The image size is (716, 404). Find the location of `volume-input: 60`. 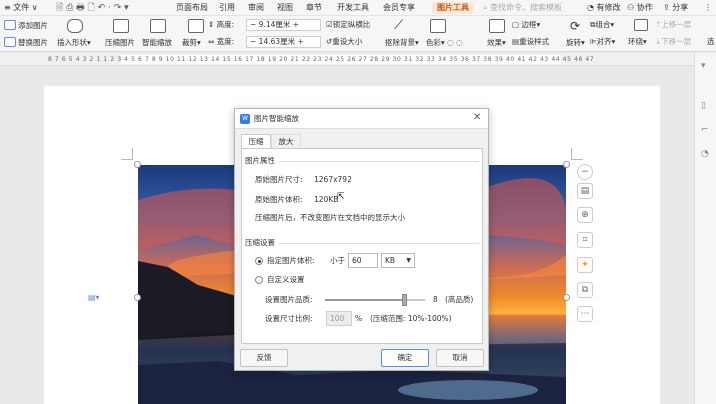

volume-input: 60 is located at coordinates (363, 260).